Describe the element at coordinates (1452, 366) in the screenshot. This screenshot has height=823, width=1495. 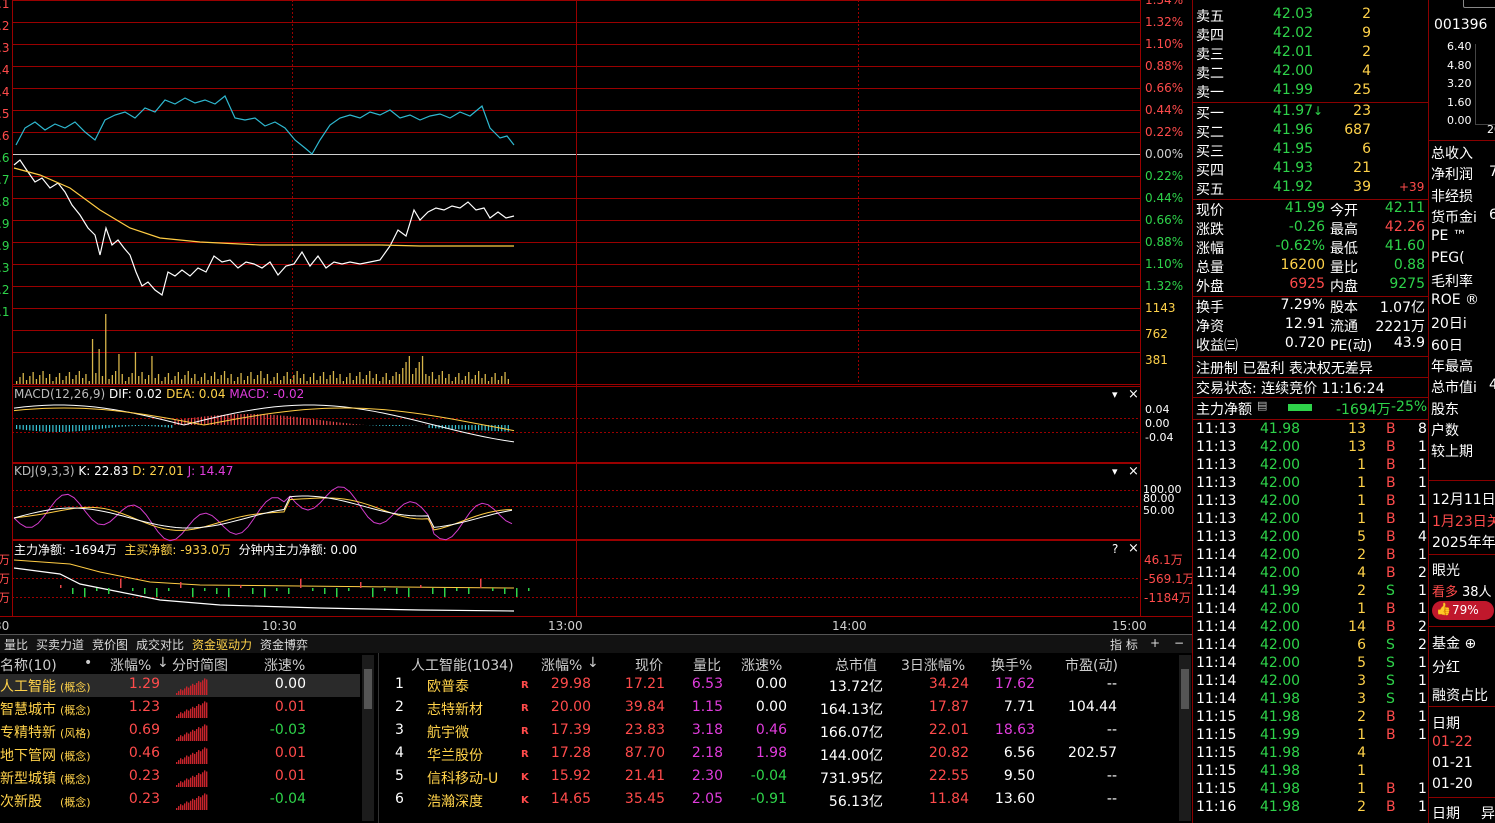
I see `finance-label: 年最高` at that location.